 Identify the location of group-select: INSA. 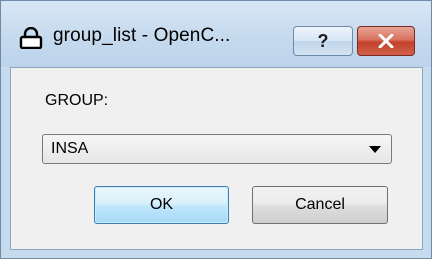
(217, 149).